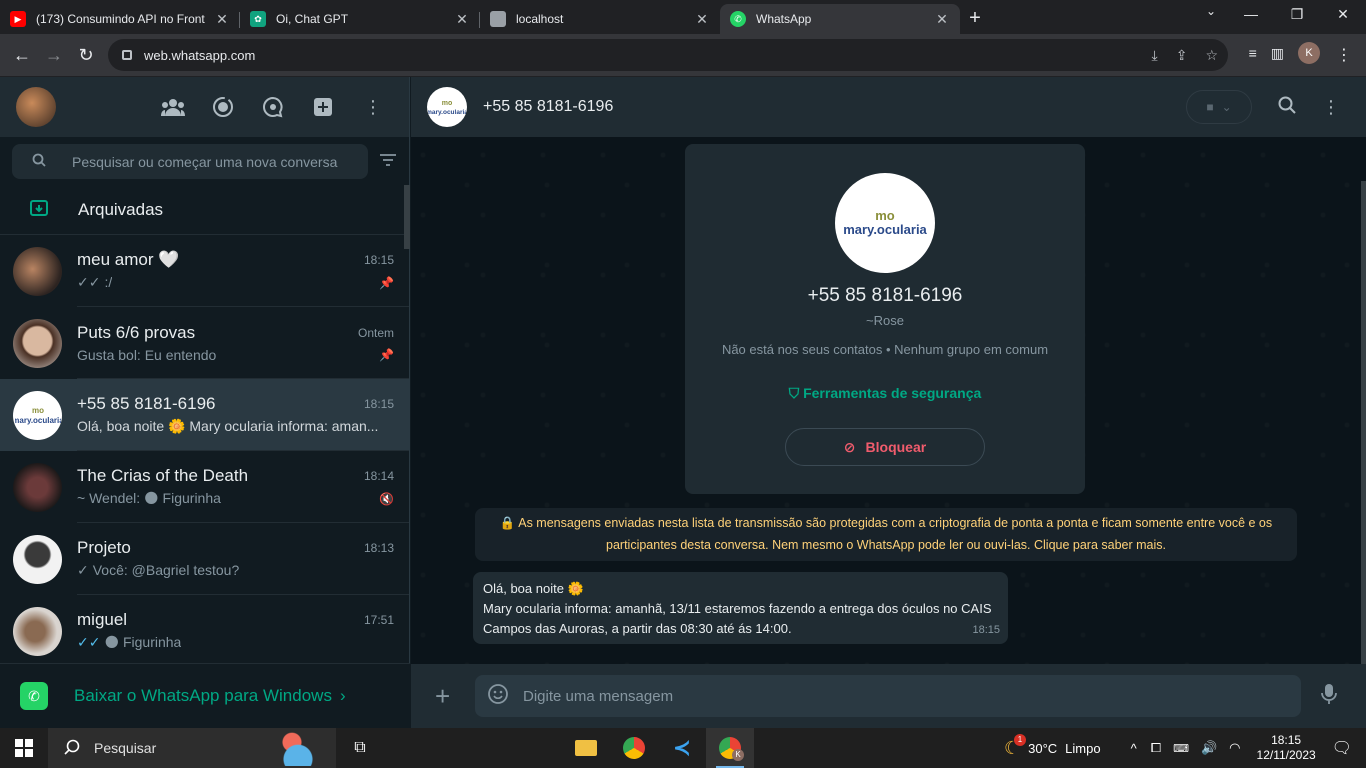  I want to click on task-view-icon: ⧉, so click(360, 747).